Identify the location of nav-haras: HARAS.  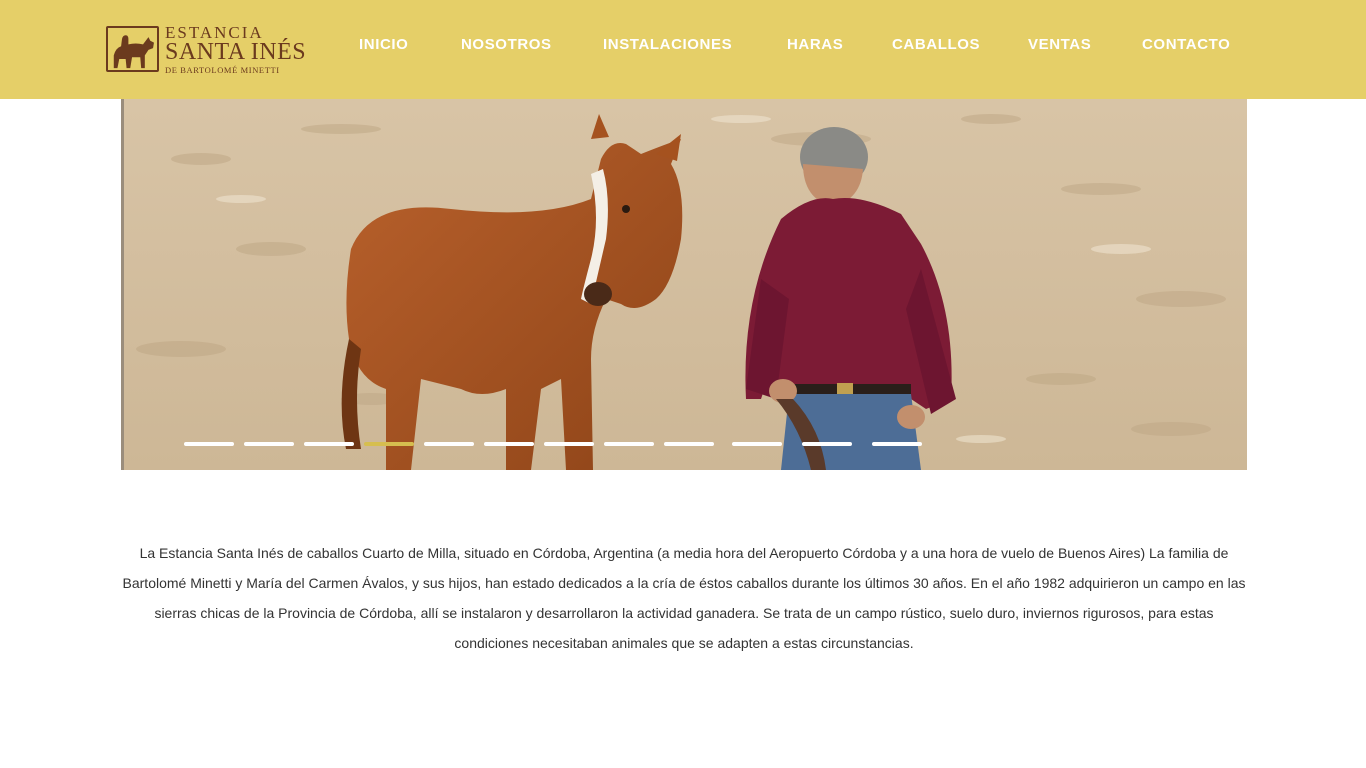
(815, 44).